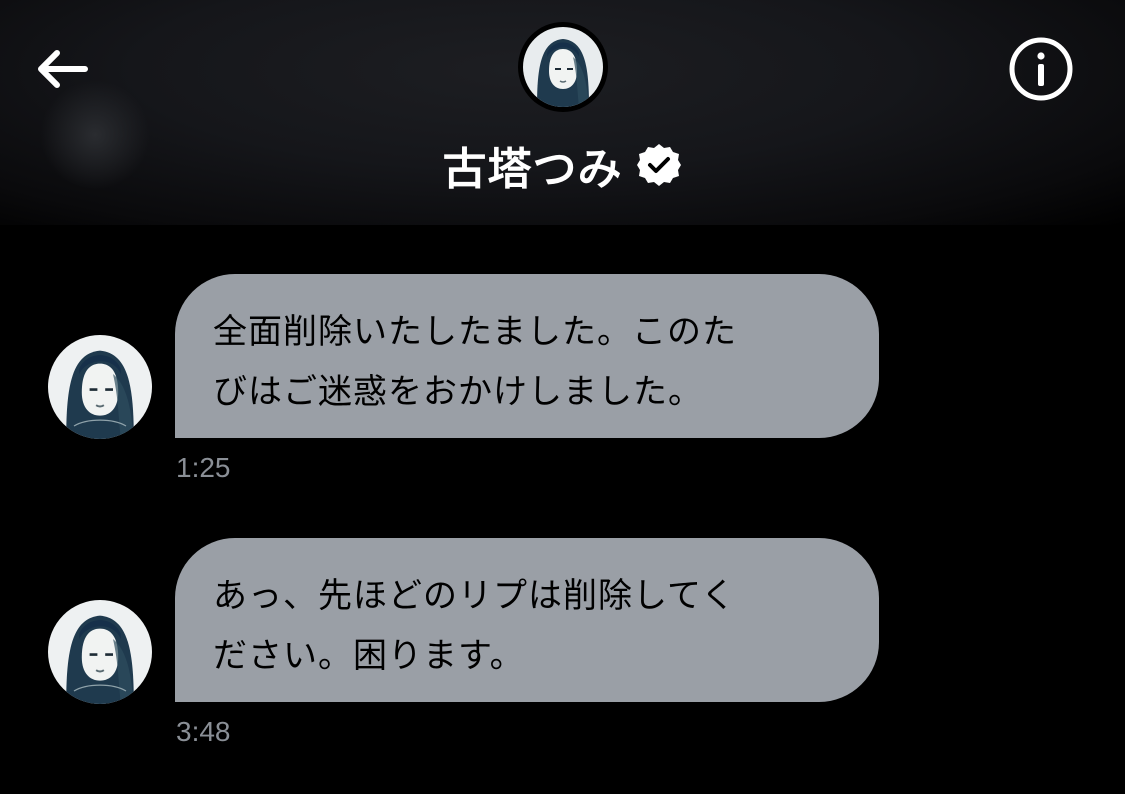  What do you see at coordinates (527, 620) in the screenshot?
I see `message-bubble: あっ、先ほどのリプは削除してく ださい。困ります。` at bounding box center [527, 620].